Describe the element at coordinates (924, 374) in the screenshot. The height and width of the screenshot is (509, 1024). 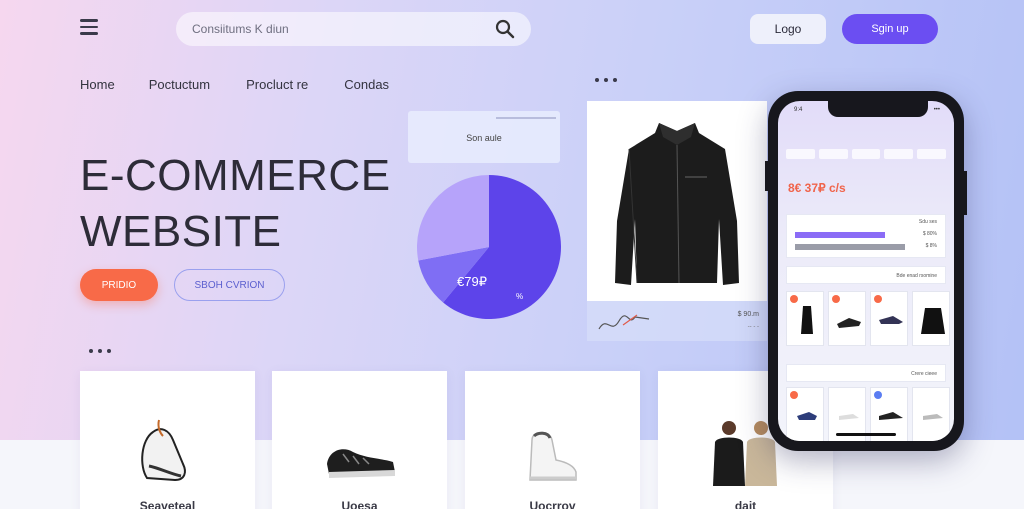
I see `phone-section-label: Crere cieee` at that location.